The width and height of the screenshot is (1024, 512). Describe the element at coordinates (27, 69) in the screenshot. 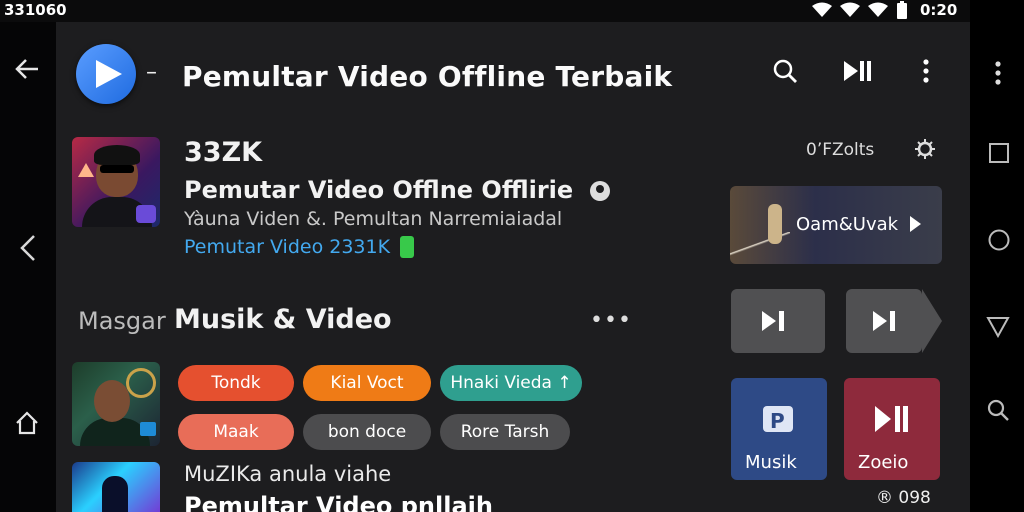

I see `back-arrow-icon` at that location.